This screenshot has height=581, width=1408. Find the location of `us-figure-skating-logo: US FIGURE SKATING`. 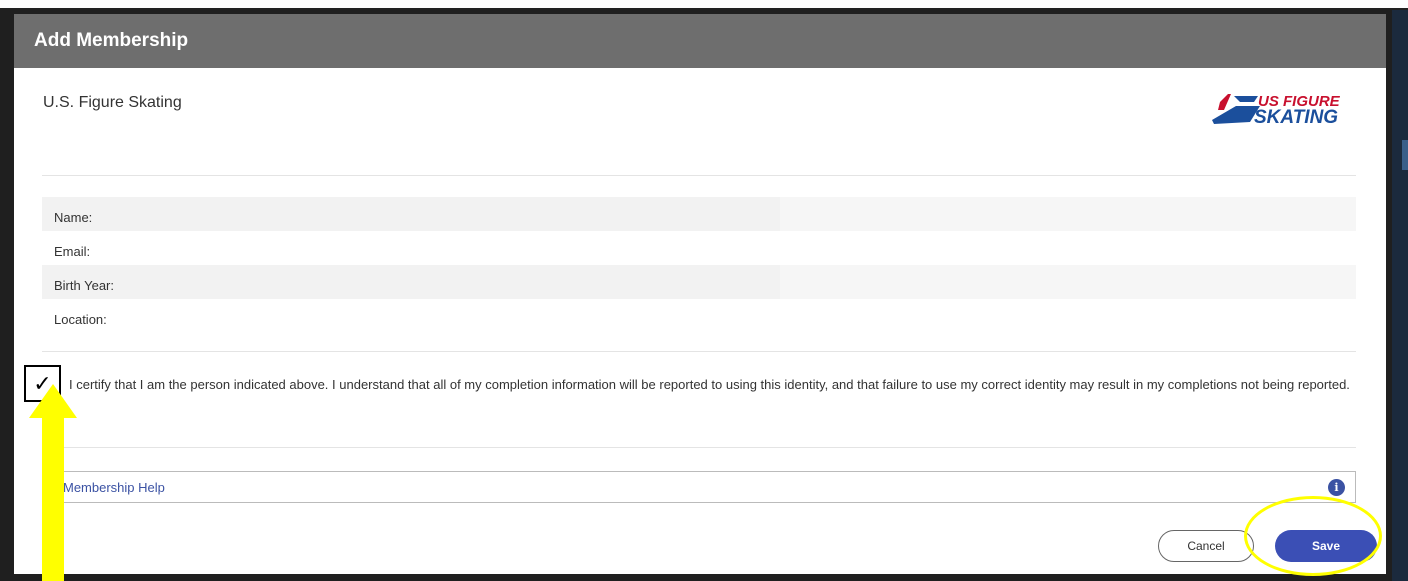

us-figure-skating-logo: US FIGURE SKATING is located at coordinates (1276, 110).